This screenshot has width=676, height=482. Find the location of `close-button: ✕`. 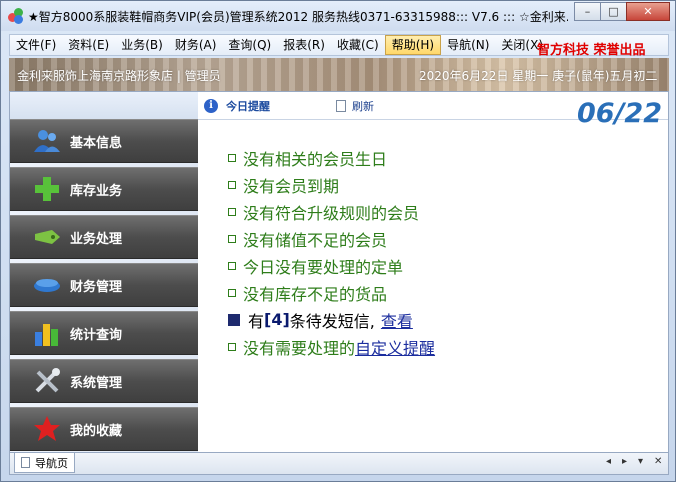

close-button: ✕ is located at coordinates (648, 11).